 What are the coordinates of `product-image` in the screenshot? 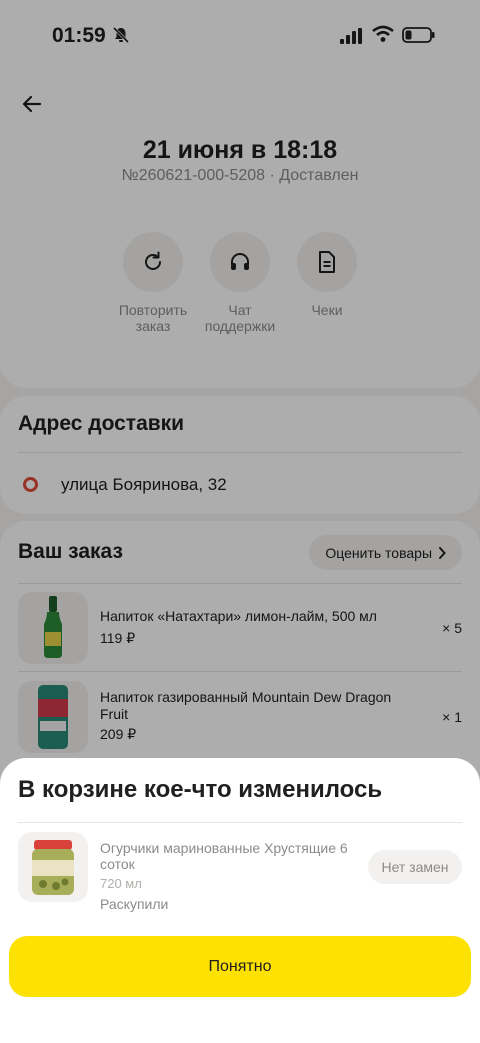 It's located at (53, 867).